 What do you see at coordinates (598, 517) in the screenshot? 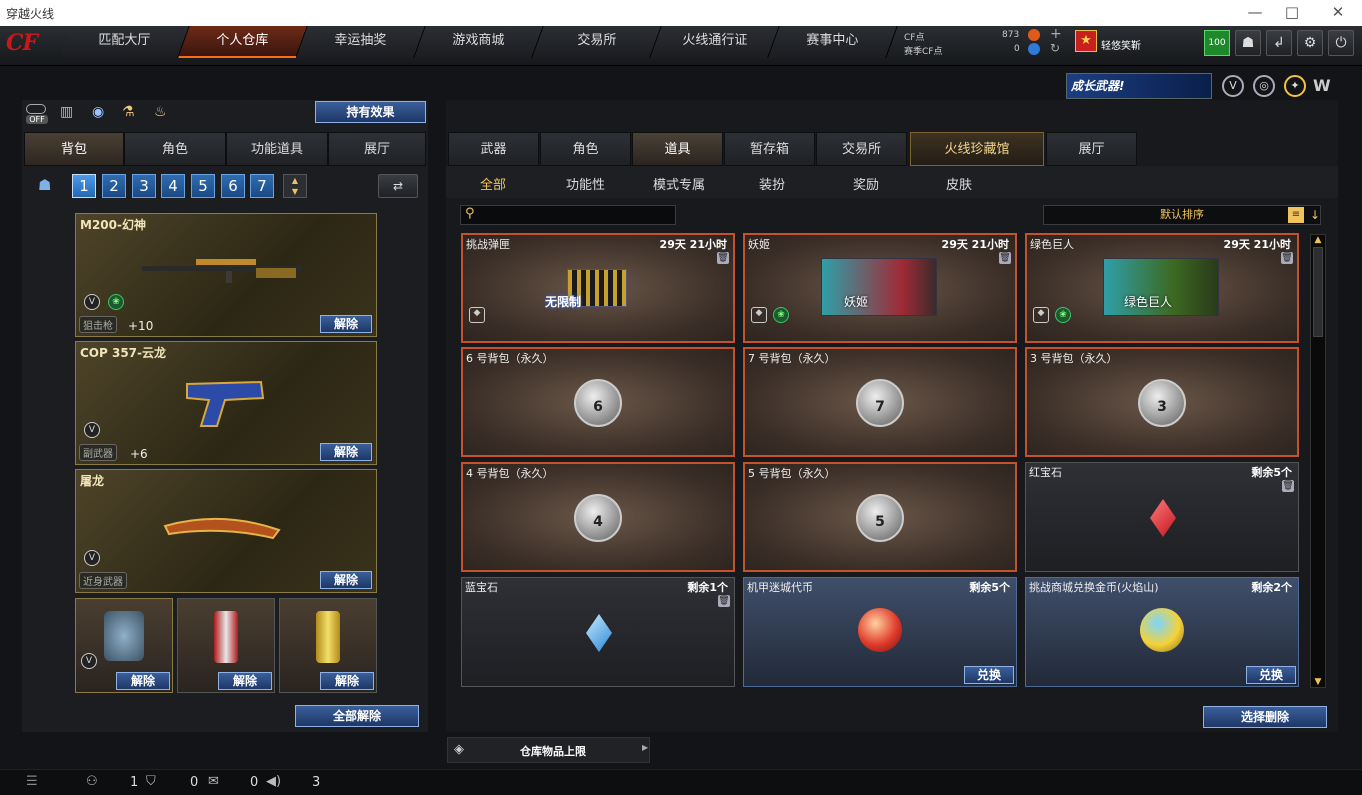
I see `item-card: 4 号背包（永久） 4` at bounding box center [598, 517].